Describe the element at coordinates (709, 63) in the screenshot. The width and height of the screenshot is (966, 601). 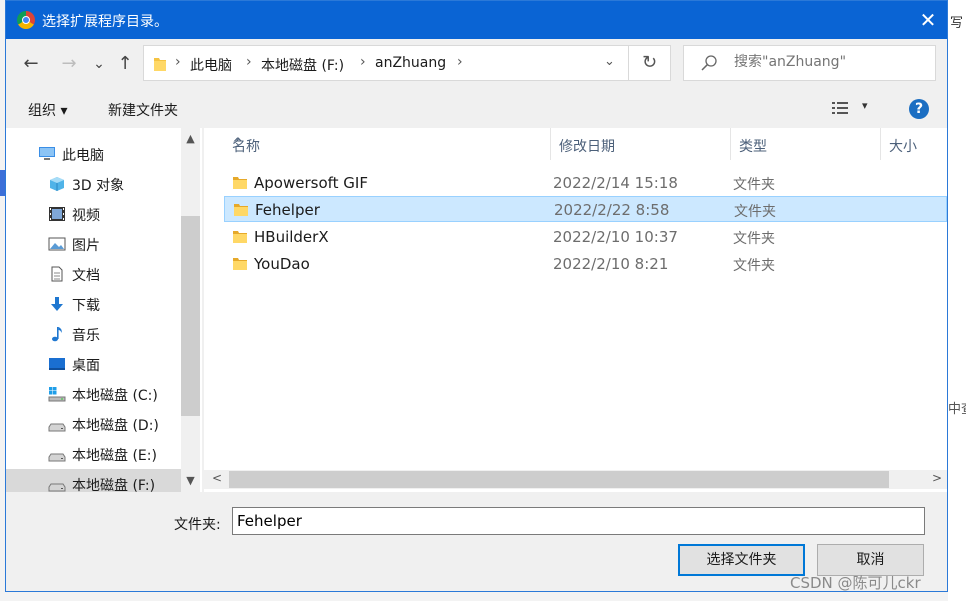
I see `search-icon` at that location.